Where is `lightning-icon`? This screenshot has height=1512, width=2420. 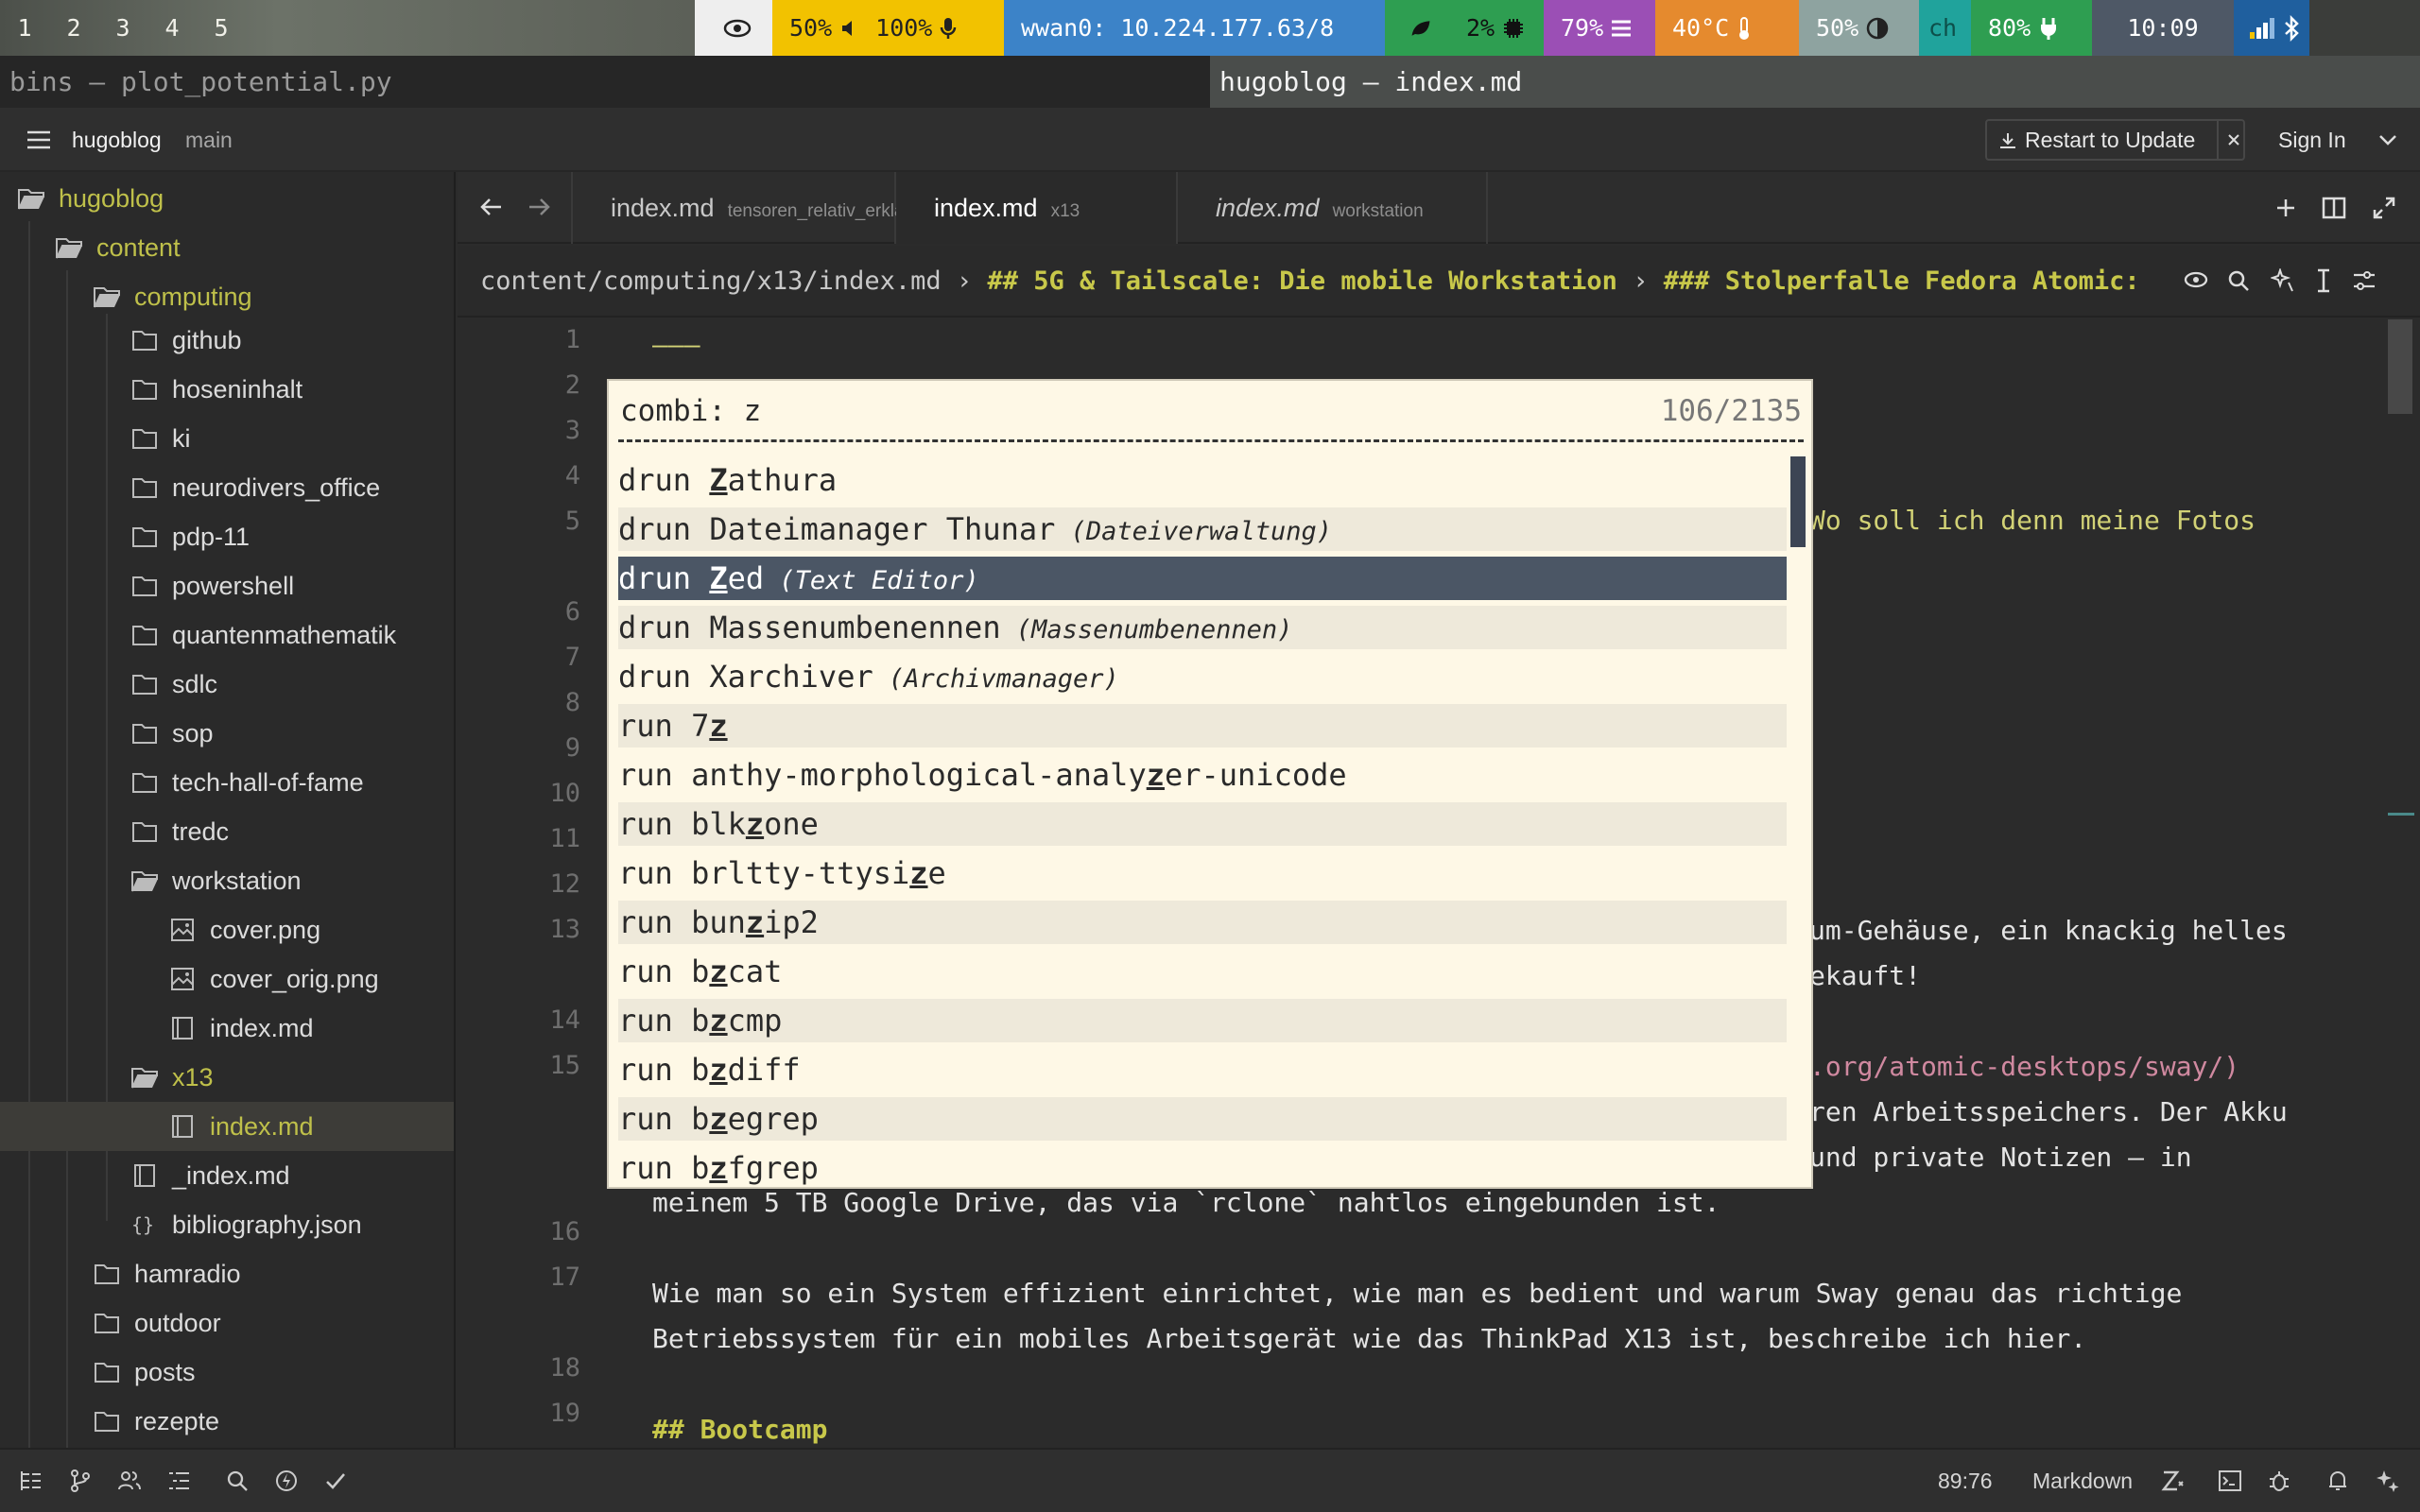 lightning-icon is located at coordinates (286, 1481).